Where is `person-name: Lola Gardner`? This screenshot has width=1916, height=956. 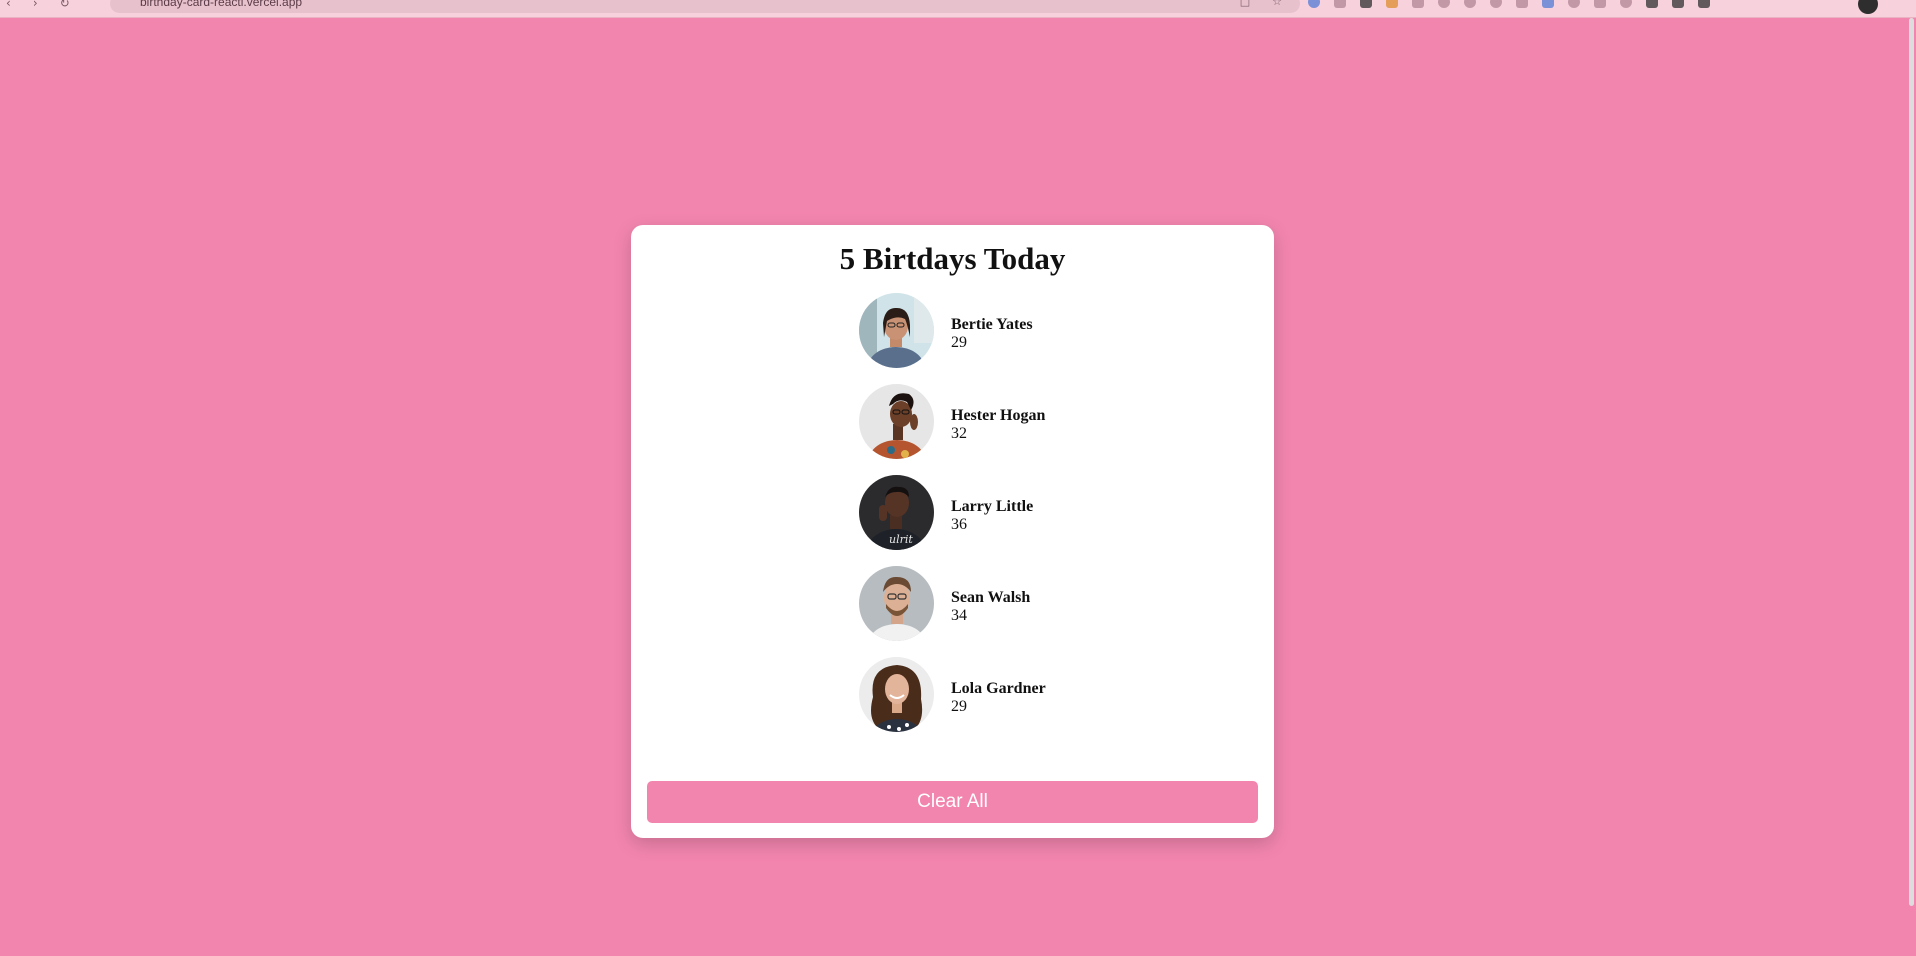
person-name: Lola Gardner is located at coordinates (998, 688).